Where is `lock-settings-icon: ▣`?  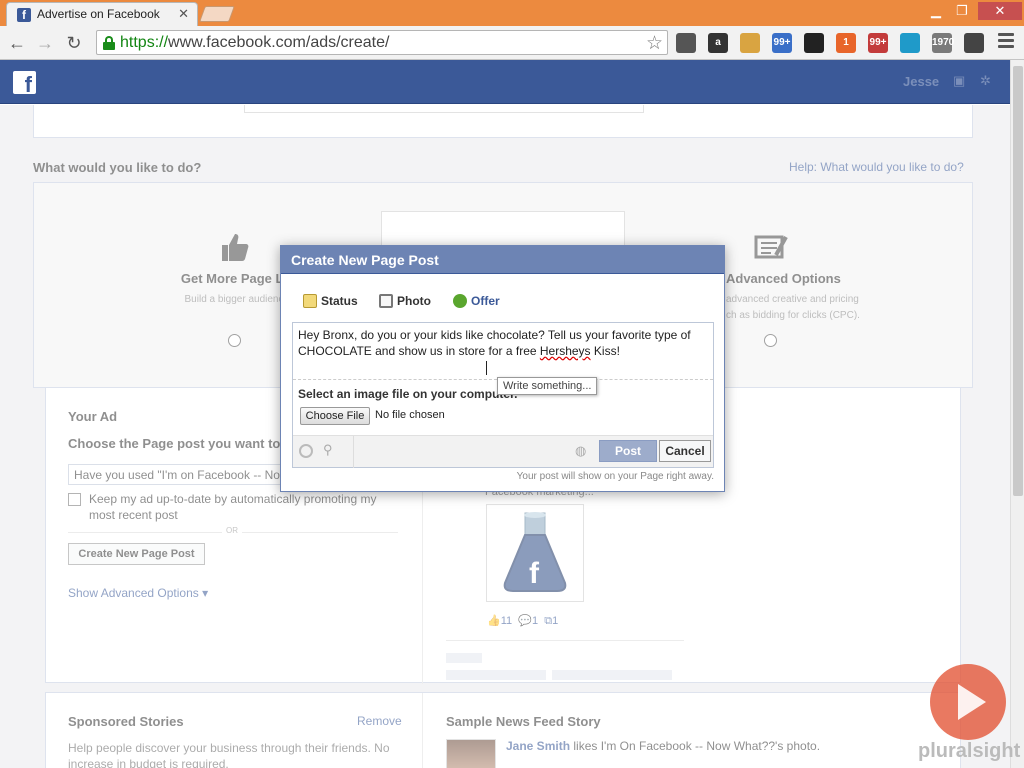 lock-settings-icon: ▣ is located at coordinates (960, 80).